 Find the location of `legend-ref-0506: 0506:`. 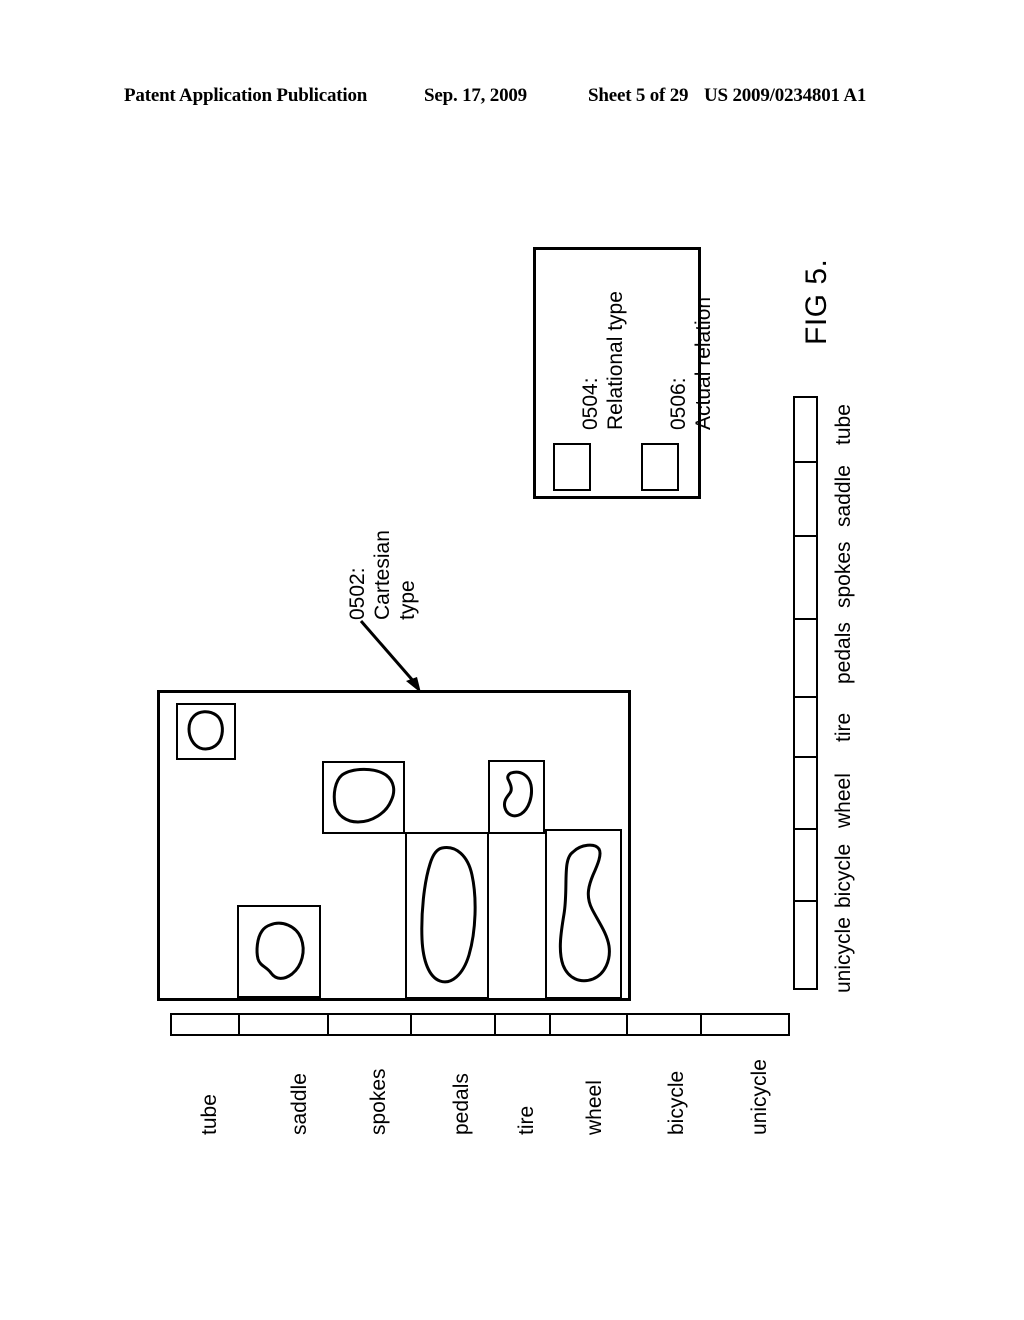

legend-ref-0506: 0506: is located at coordinates (678, 403).